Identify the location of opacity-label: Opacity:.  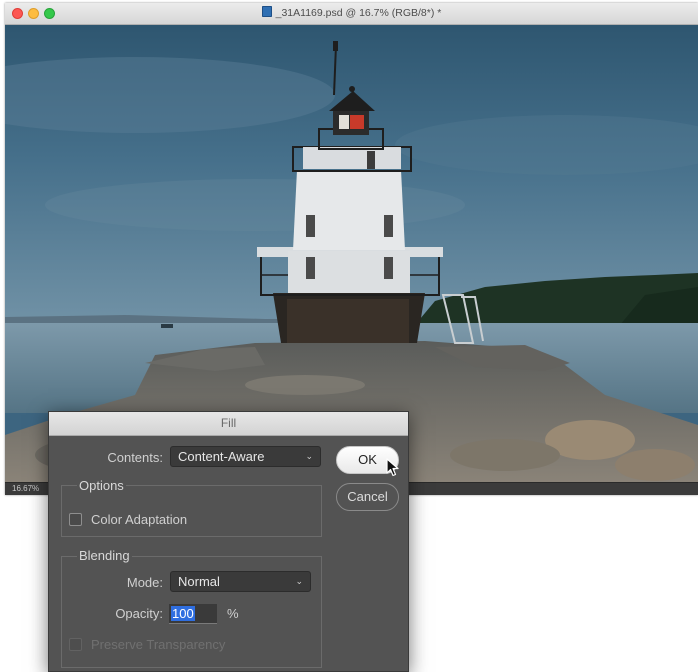
(139, 613).